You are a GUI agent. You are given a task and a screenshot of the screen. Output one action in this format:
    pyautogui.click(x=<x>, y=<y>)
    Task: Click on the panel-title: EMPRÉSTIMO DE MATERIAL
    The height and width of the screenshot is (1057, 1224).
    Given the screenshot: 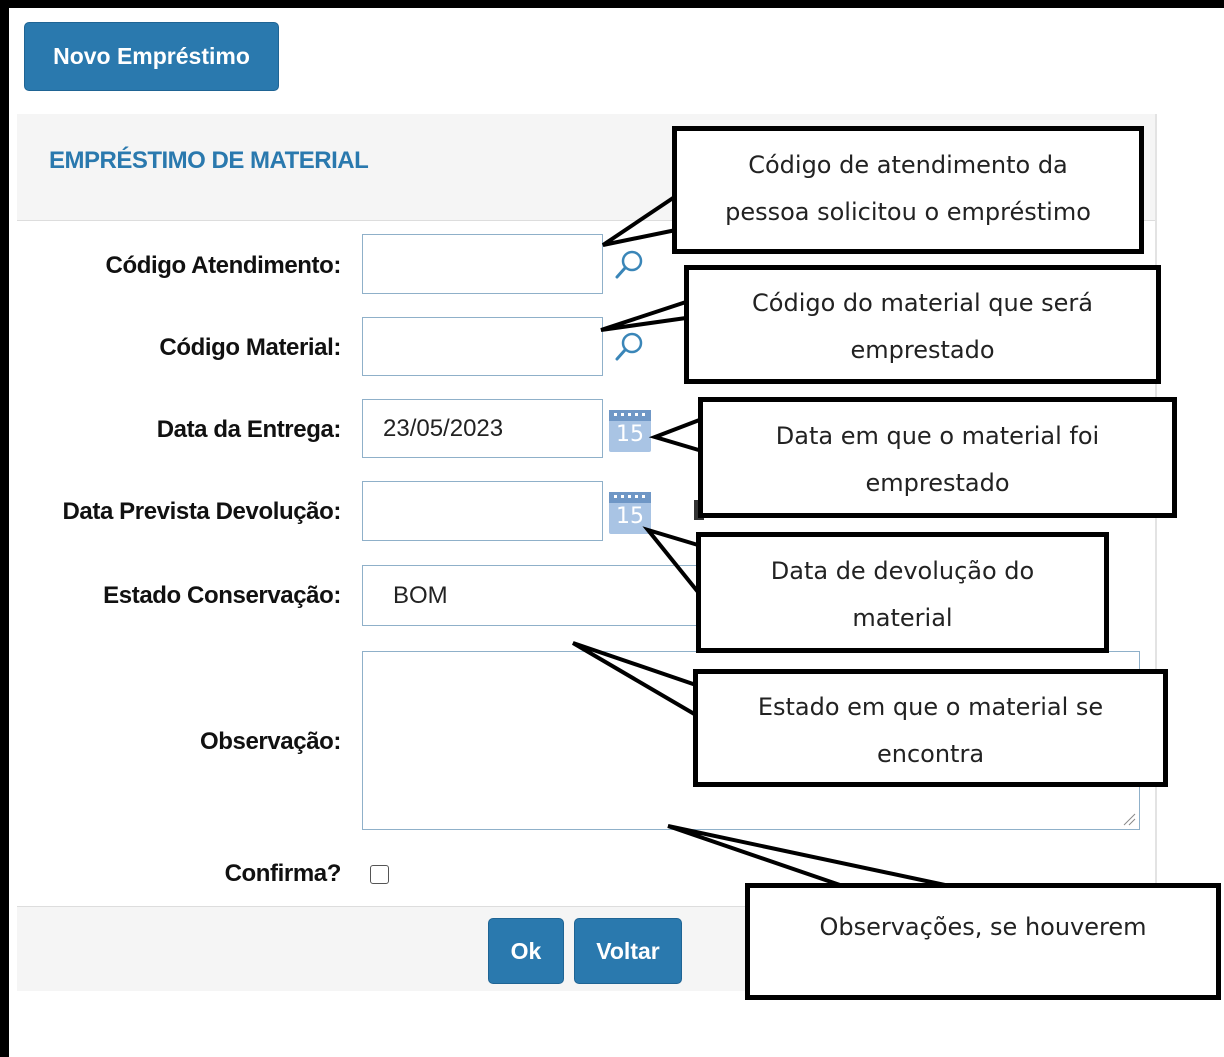 What is the action you would take?
    pyautogui.click(x=209, y=160)
    